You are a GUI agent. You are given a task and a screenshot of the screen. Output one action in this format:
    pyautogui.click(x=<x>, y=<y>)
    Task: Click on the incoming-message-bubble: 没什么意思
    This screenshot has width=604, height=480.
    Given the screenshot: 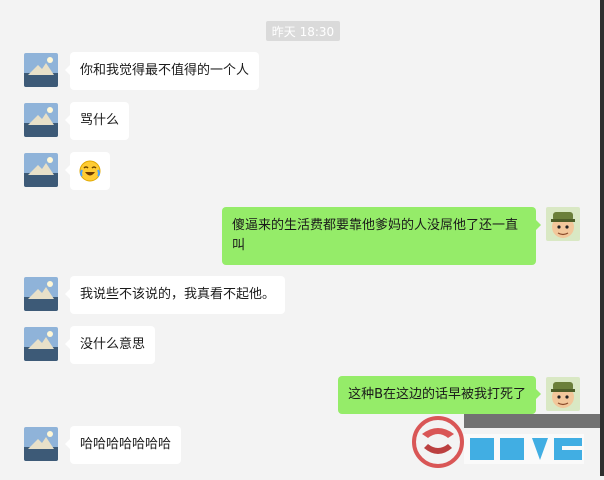 What is the action you would take?
    pyautogui.click(x=110, y=345)
    